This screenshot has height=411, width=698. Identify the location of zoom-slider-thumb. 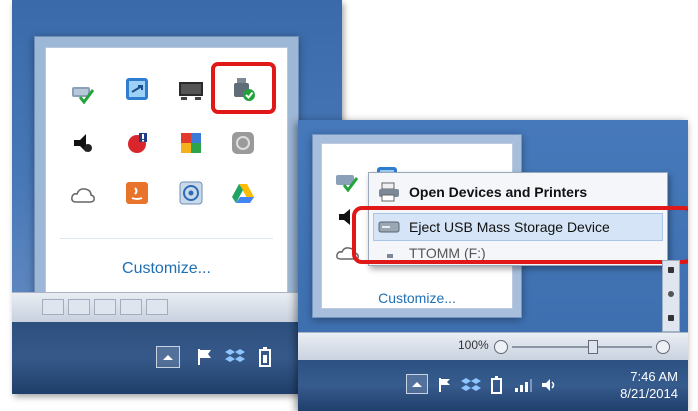
(593, 347).